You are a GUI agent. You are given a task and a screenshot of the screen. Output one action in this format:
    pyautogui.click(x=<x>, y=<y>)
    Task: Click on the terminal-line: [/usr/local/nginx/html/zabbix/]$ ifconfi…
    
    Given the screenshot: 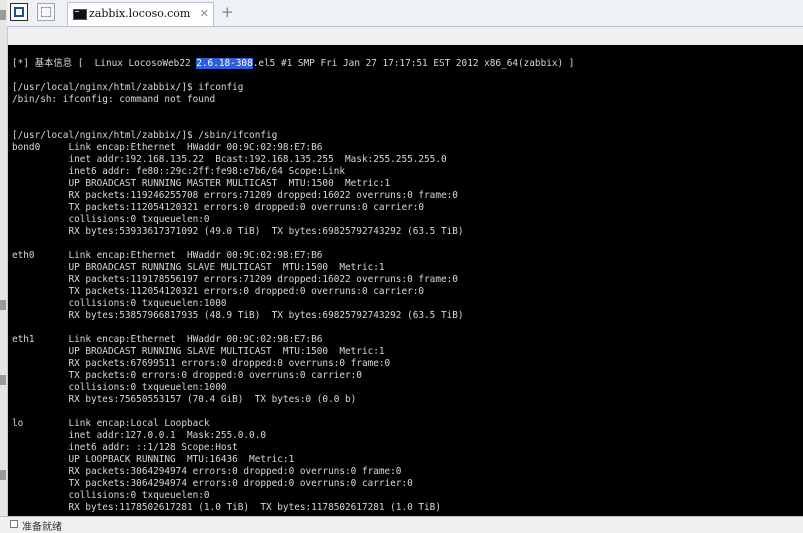 What is the action you would take?
    pyautogui.click(x=128, y=87)
    